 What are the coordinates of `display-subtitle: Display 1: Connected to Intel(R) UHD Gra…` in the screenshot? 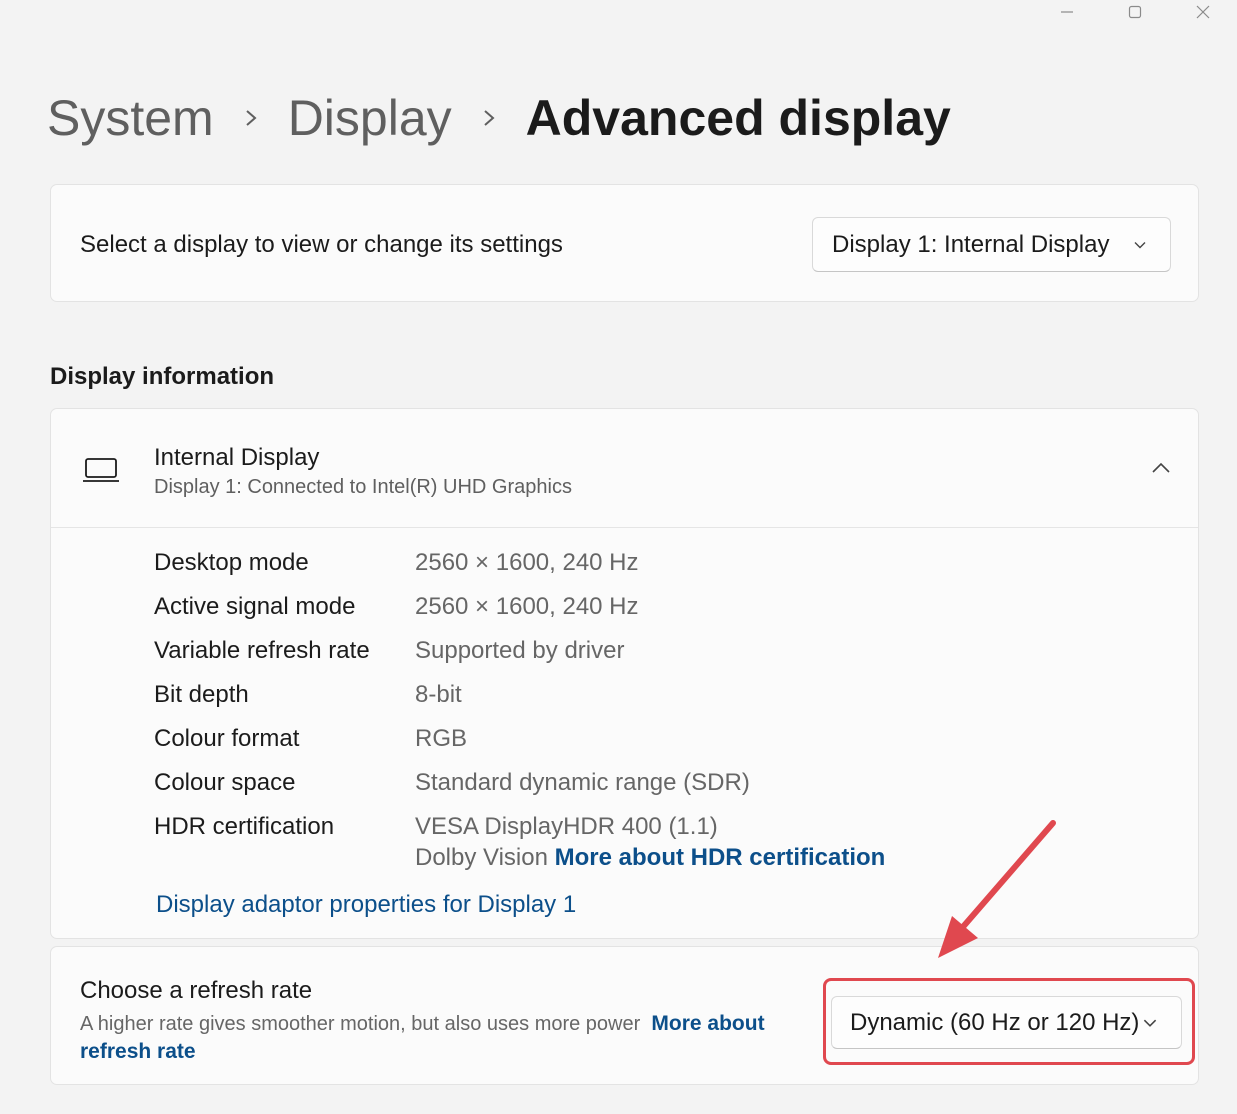 It's located at (363, 487).